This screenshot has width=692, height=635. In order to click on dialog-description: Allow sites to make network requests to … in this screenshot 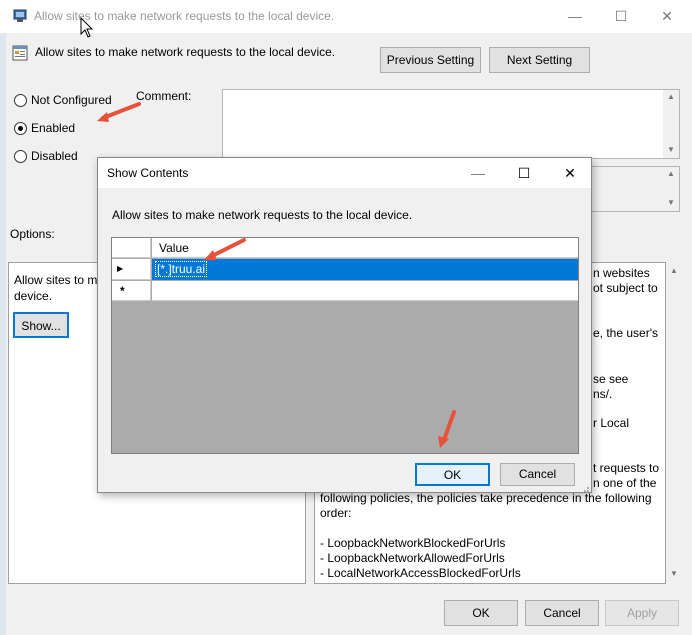, I will do `click(262, 215)`.